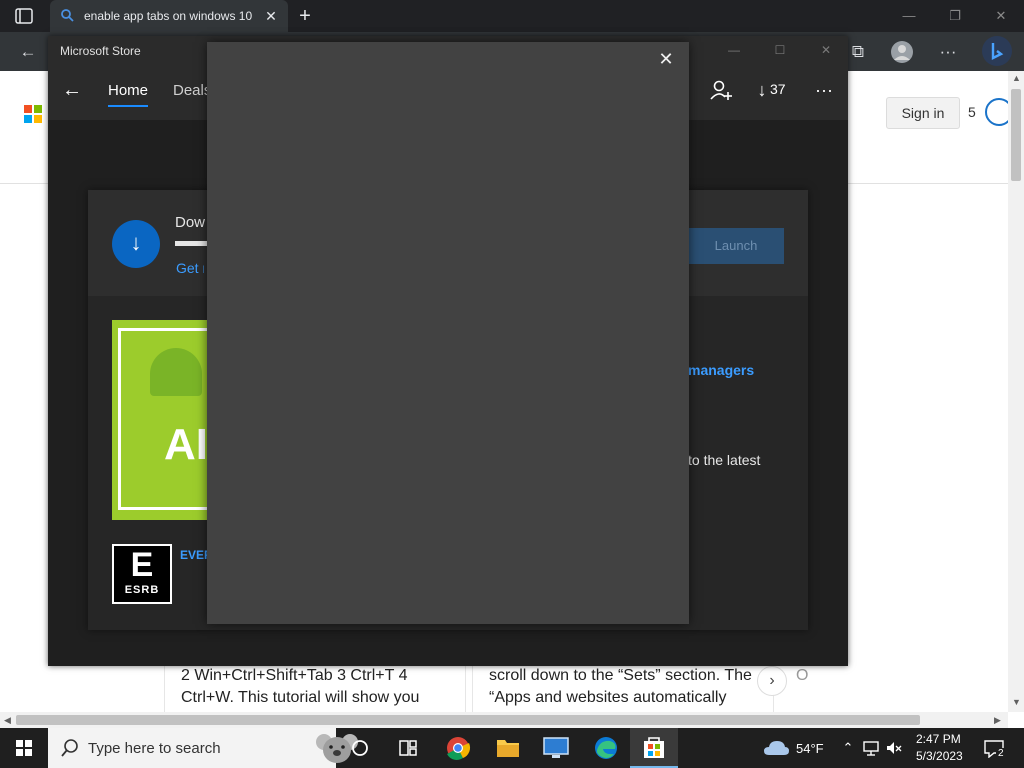 Image resolution: width=1024 pixels, height=768 pixels. Describe the element at coordinates (894, 748) in the screenshot. I see `volume-muted-icon` at that location.